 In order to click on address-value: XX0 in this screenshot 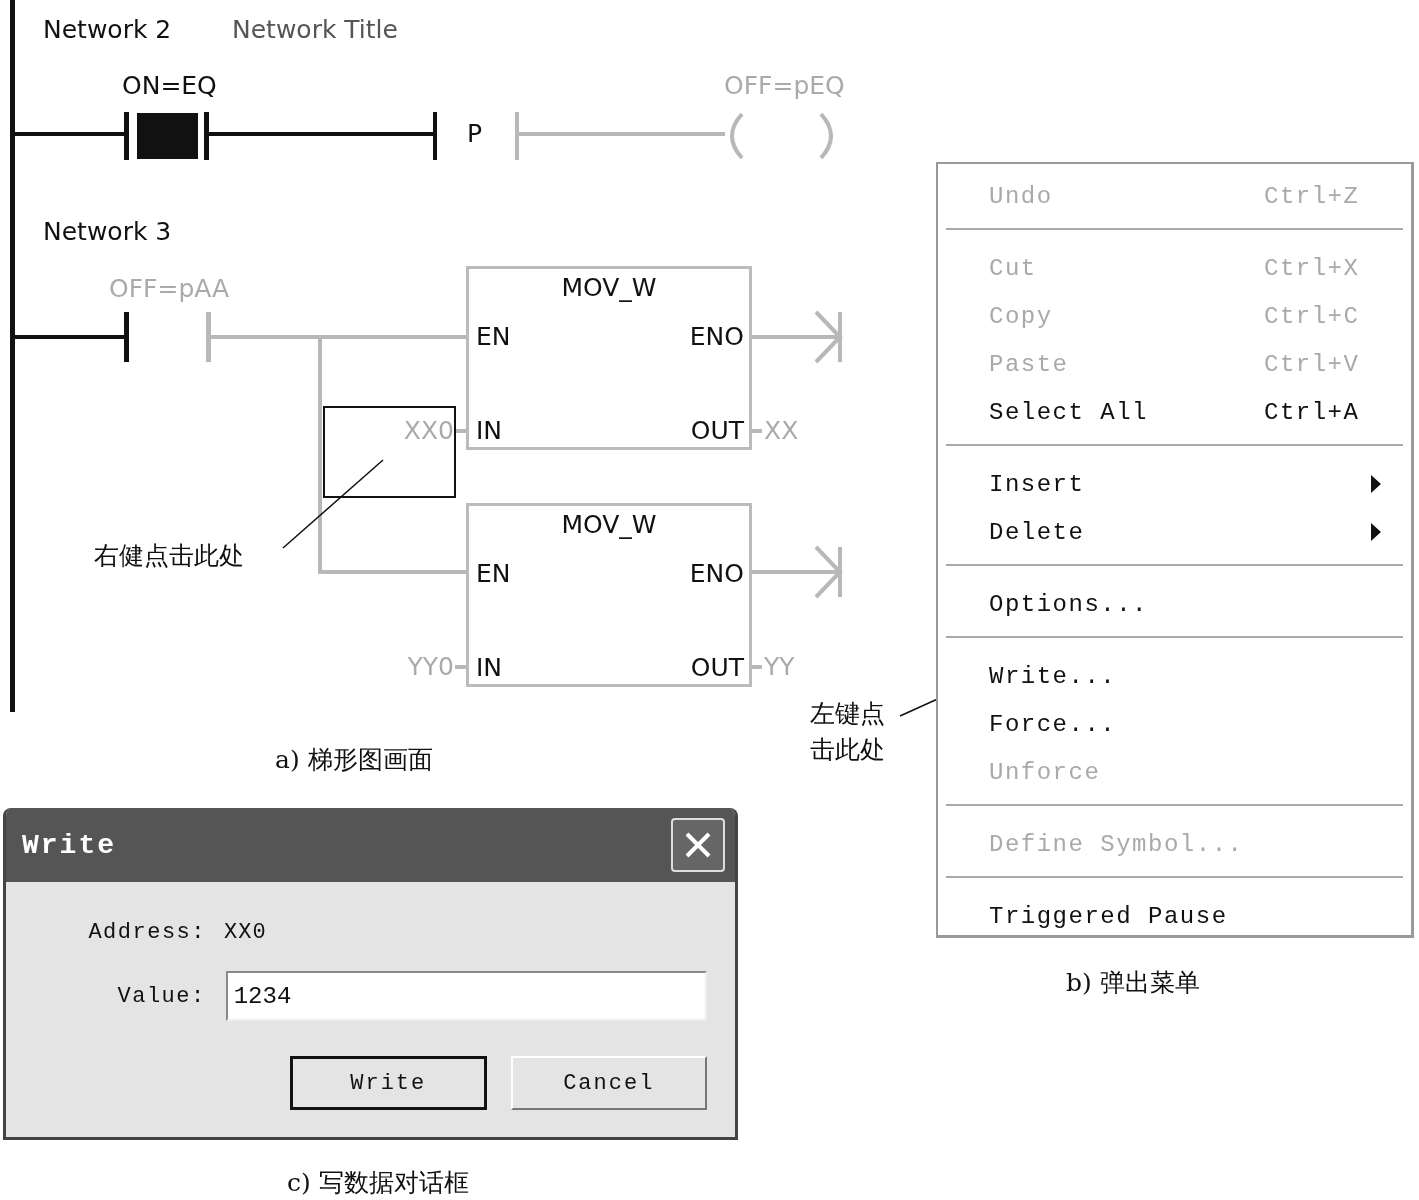, I will do `click(245, 932)`.